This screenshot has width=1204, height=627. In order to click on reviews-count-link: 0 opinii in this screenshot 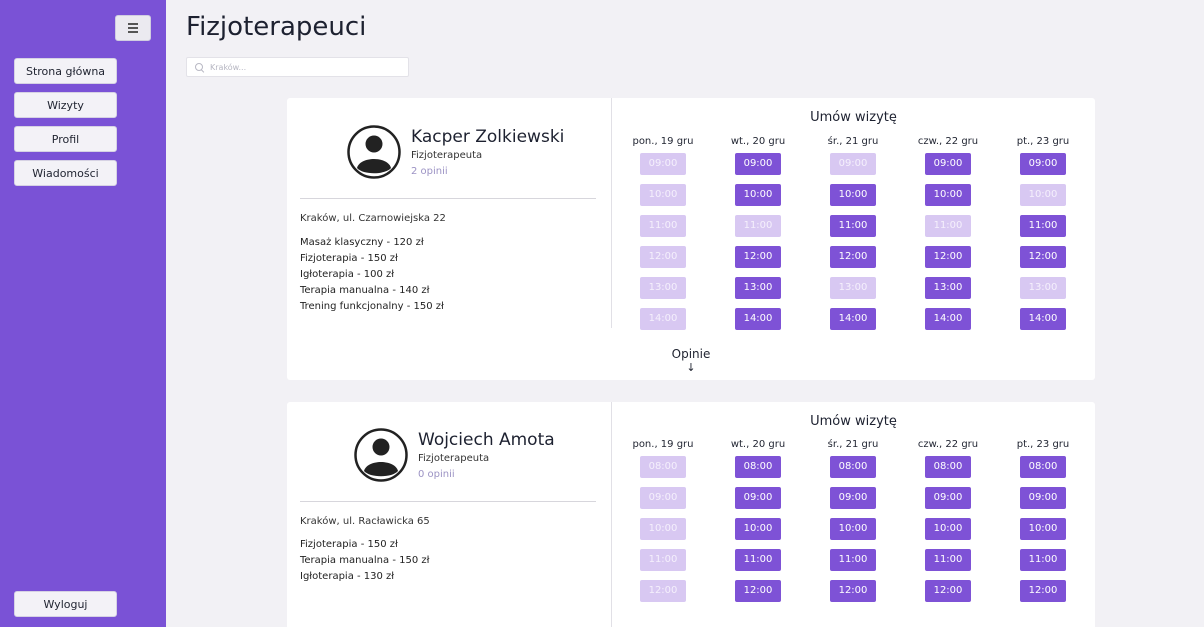, I will do `click(436, 474)`.